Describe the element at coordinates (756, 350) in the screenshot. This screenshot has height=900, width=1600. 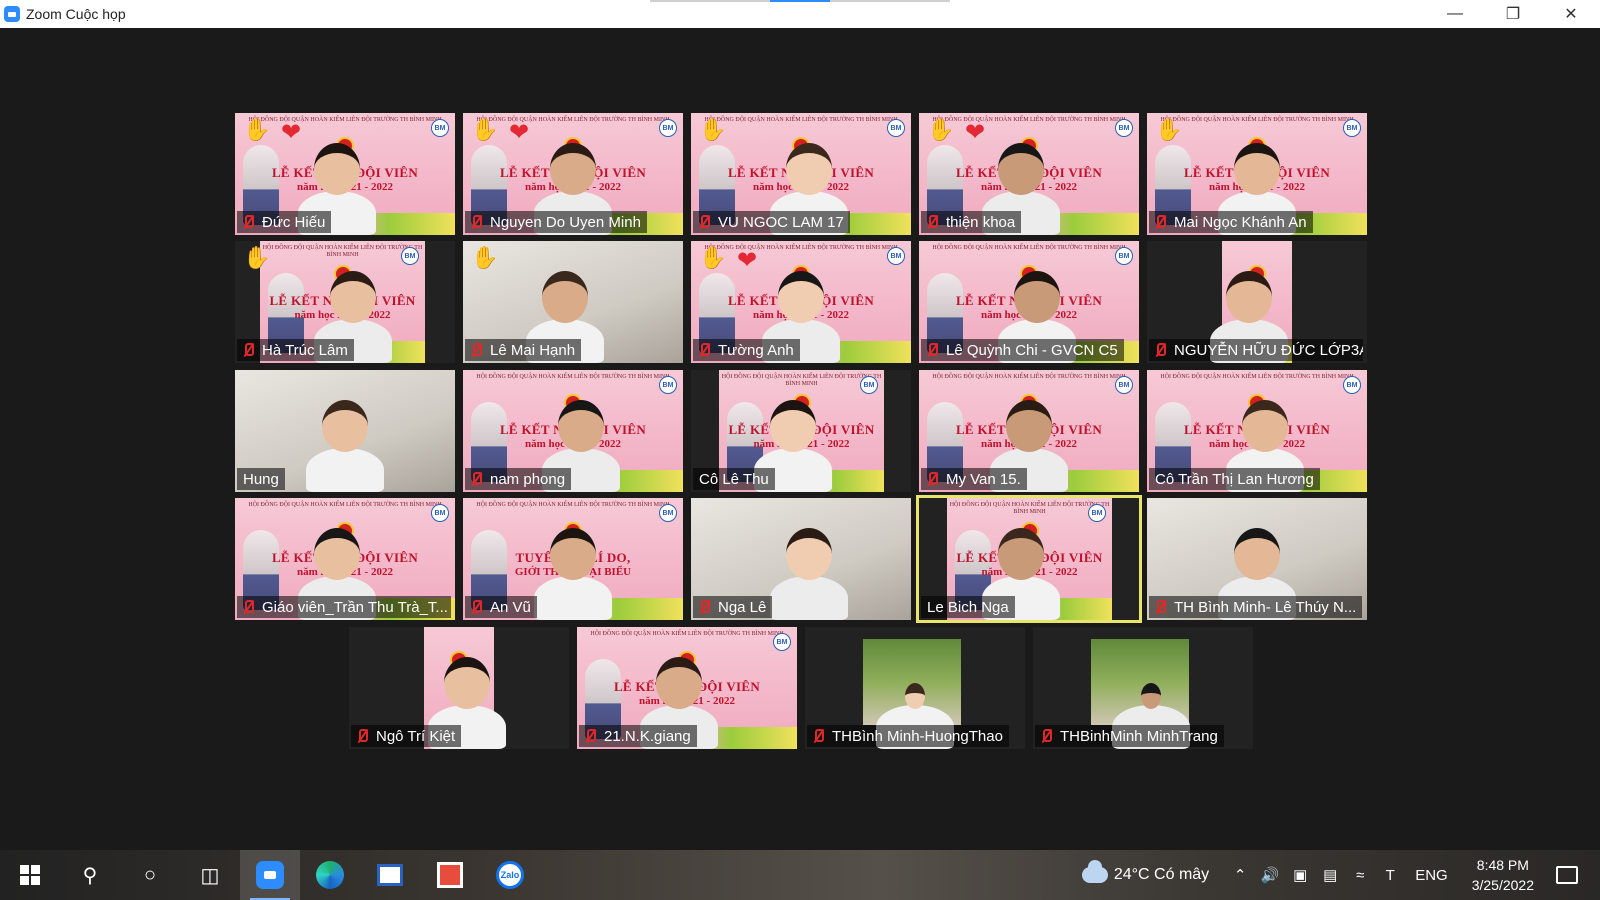
I see `participant-name: Tường Anh` at that location.